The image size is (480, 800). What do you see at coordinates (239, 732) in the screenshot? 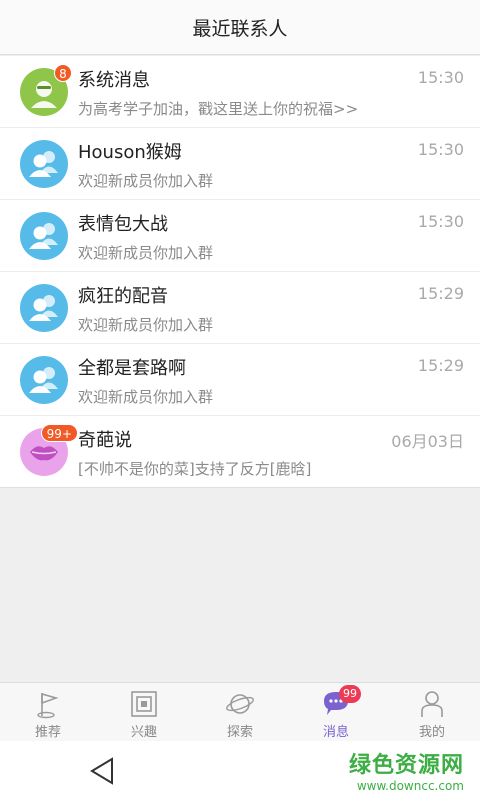
I see `tab-label: 探索` at bounding box center [239, 732].